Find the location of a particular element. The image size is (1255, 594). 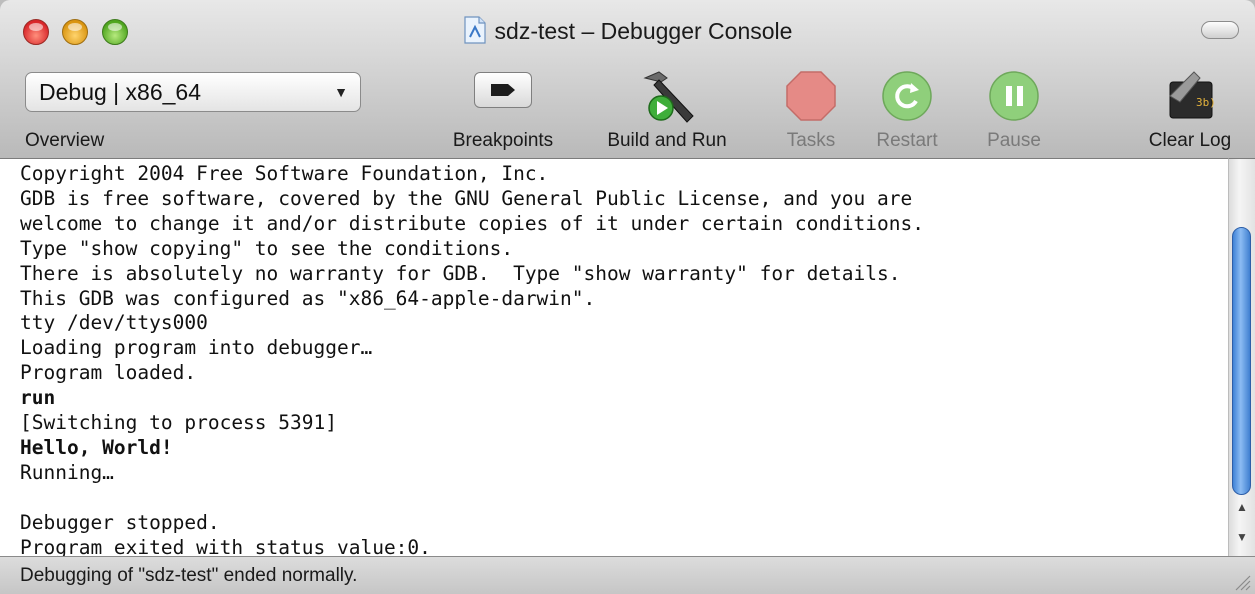

console-line: Program exited with status value:0. is located at coordinates (225, 546).